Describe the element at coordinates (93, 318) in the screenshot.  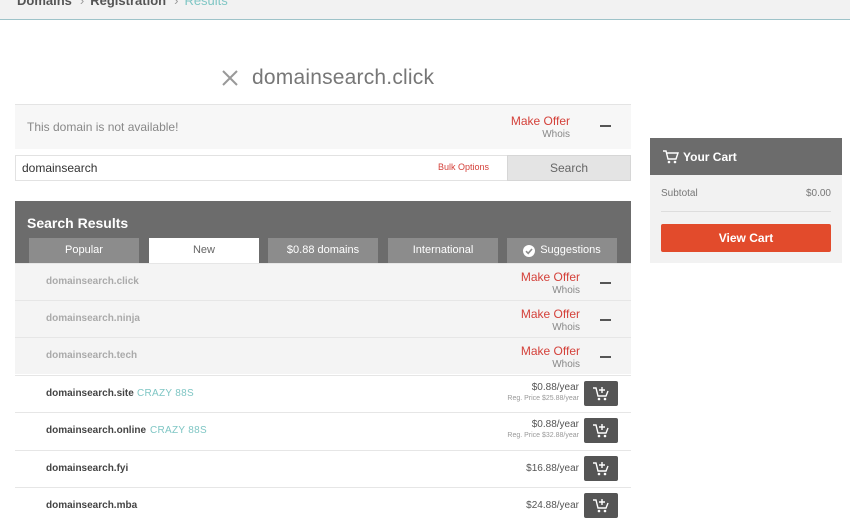
I see `domain-name: domainsearch.ninja` at that location.